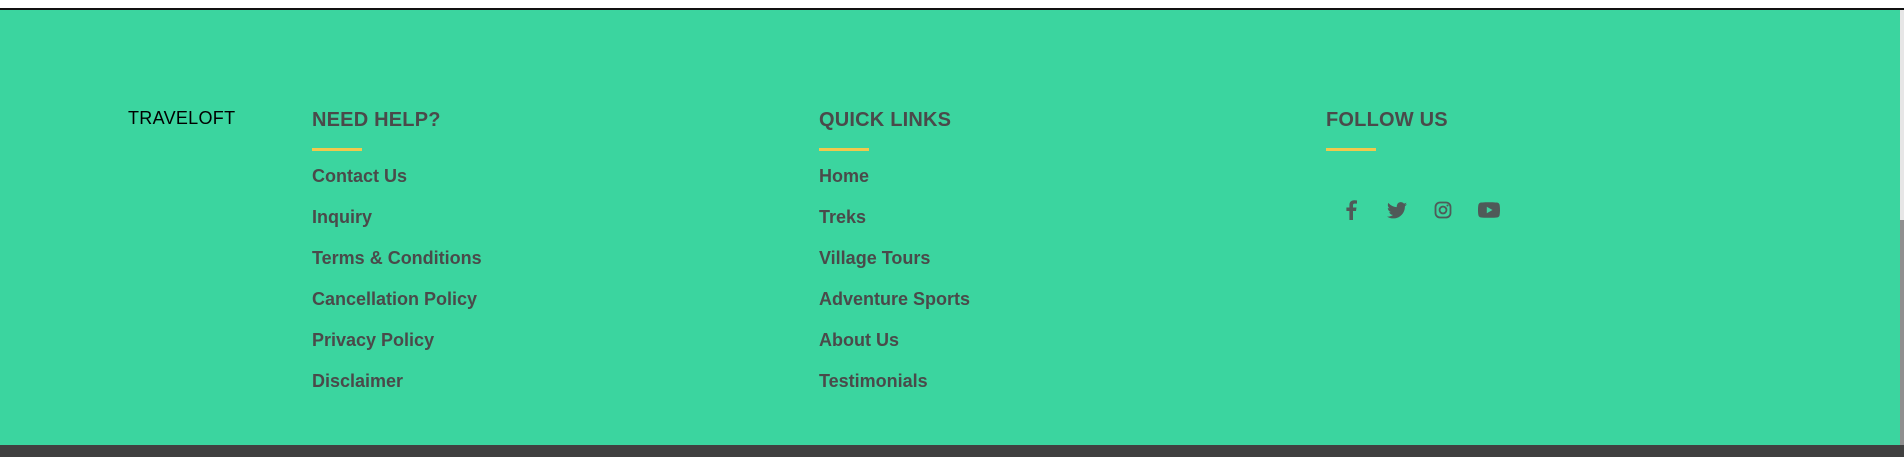 Image resolution: width=1904 pixels, height=457 pixels. What do you see at coordinates (844, 149) in the screenshot?
I see `quick-links-underline` at bounding box center [844, 149].